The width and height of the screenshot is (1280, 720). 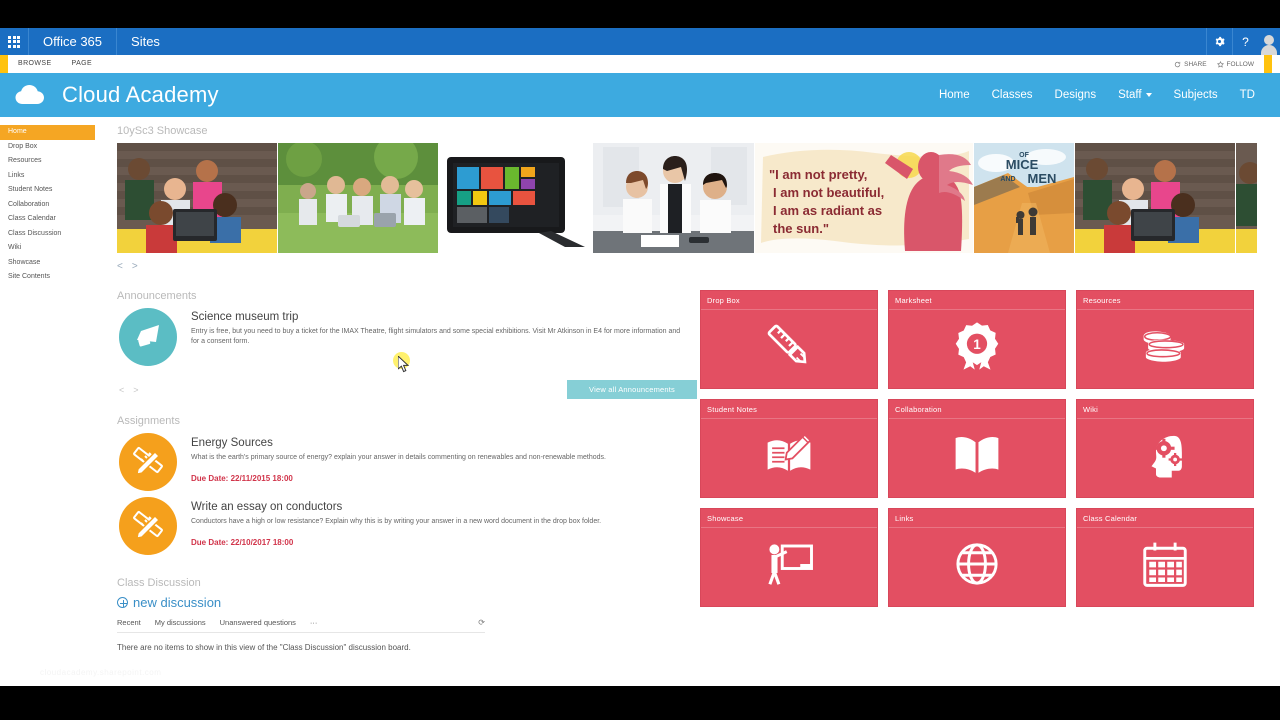 What do you see at coordinates (673, 198) in the screenshot?
I see `students-at-desk-photo` at bounding box center [673, 198].